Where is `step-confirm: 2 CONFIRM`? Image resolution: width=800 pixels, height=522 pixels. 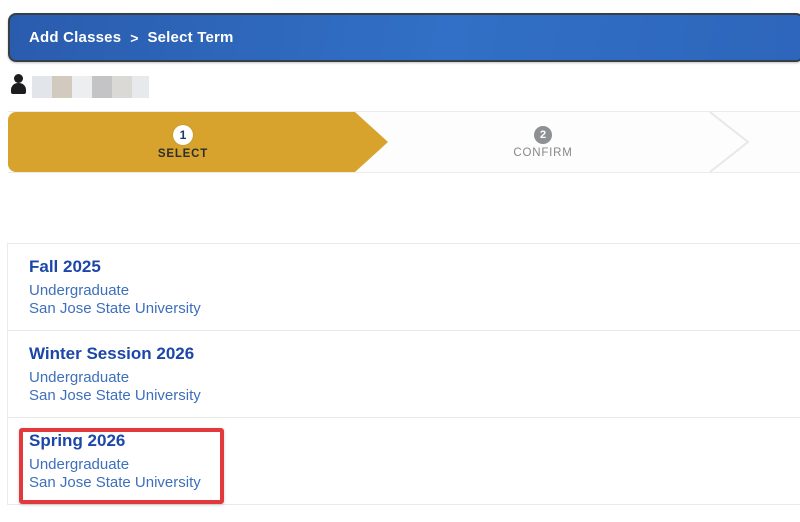
step-confirm: 2 CONFIRM is located at coordinates (543, 142).